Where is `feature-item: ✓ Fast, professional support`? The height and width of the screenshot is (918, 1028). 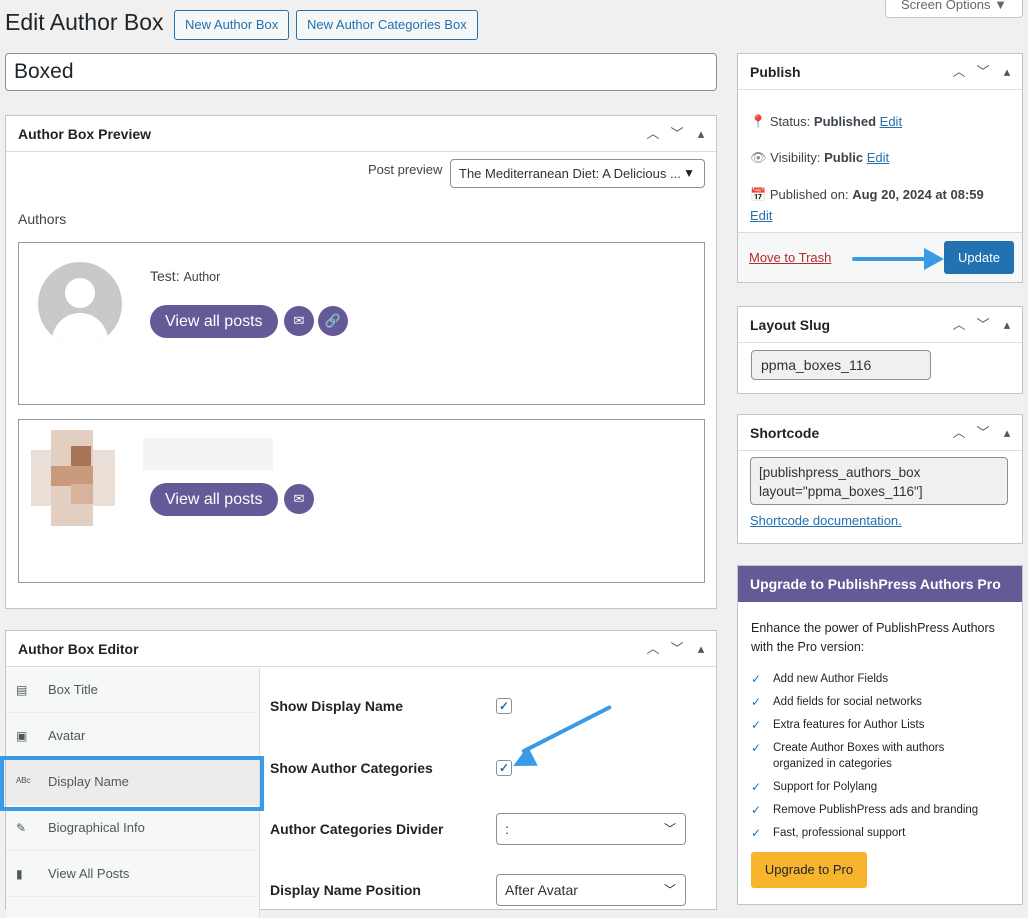
feature-item: ✓ Fast, professional support is located at coordinates (828, 833).